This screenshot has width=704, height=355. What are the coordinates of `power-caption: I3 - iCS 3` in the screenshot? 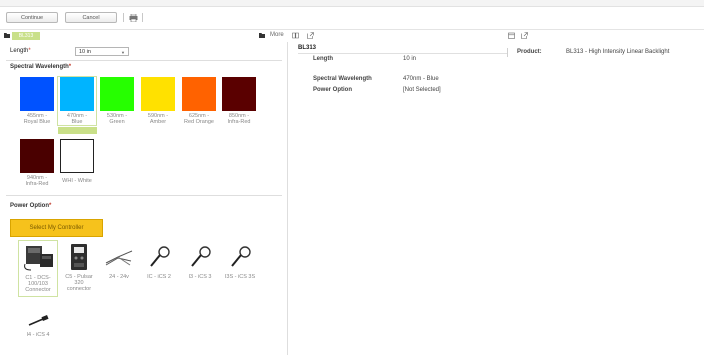 It's located at (200, 277).